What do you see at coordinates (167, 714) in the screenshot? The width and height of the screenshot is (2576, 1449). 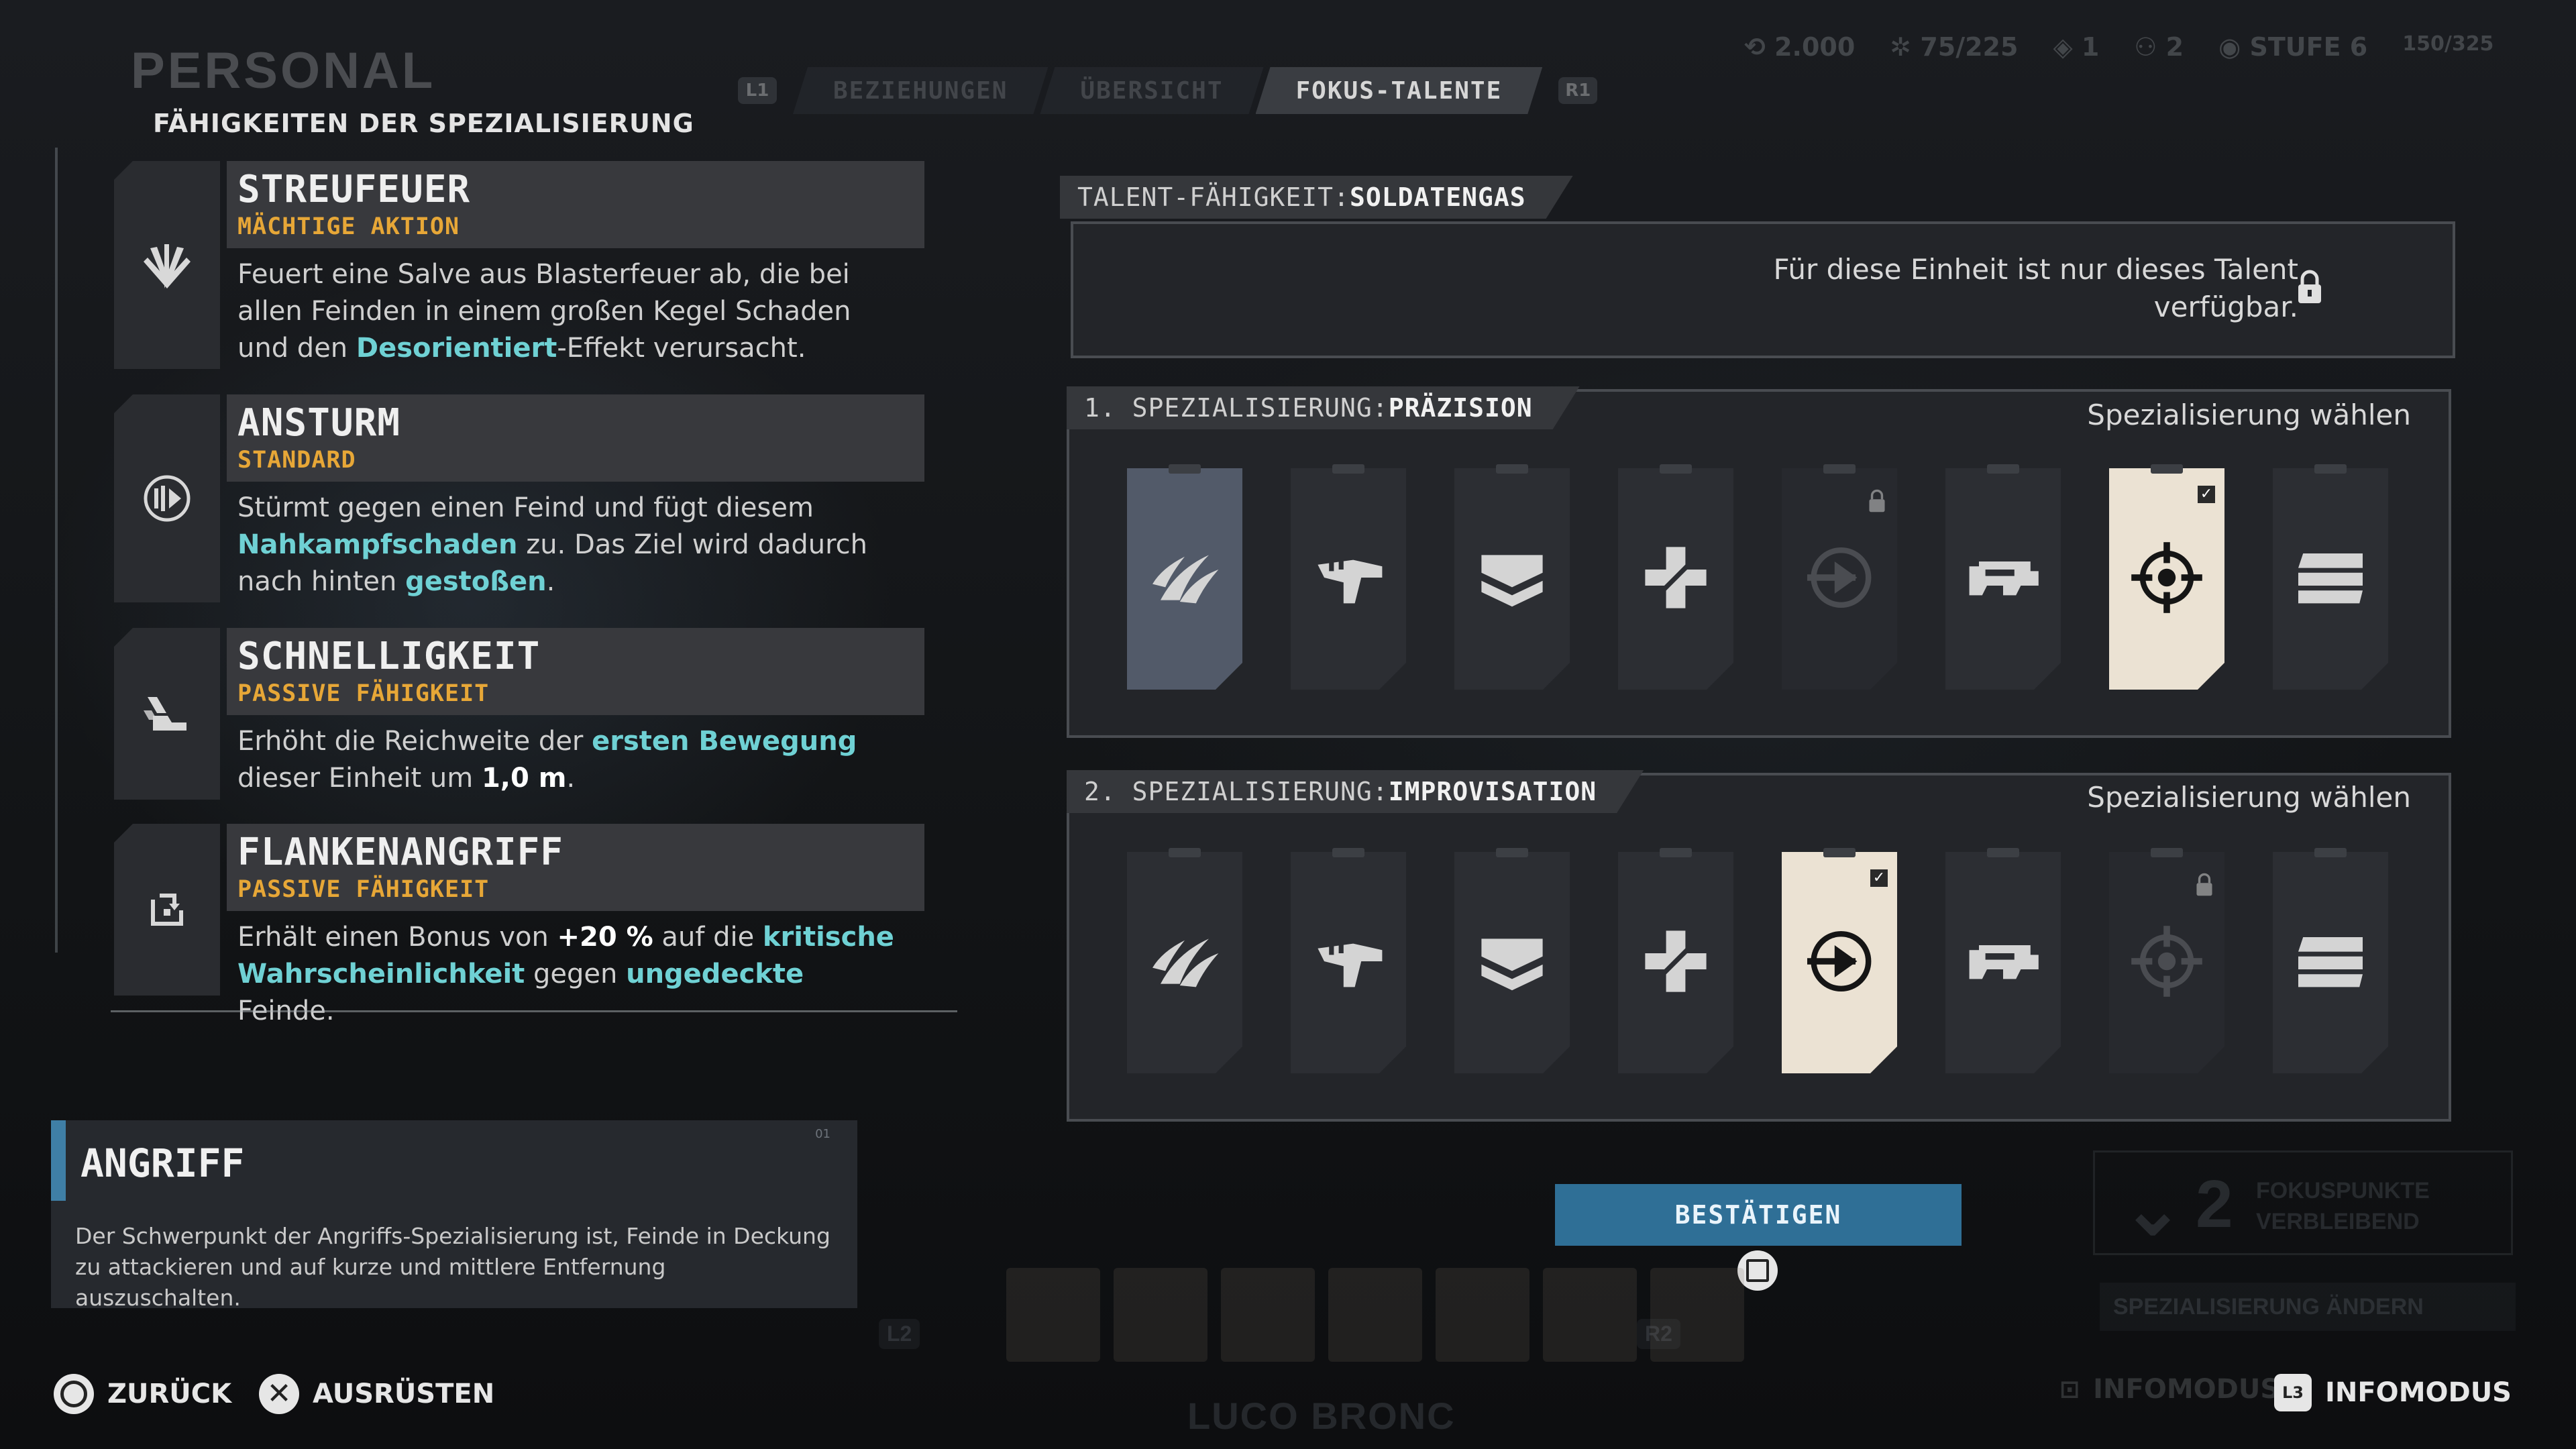 I see `speed-boot-icon` at bounding box center [167, 714].